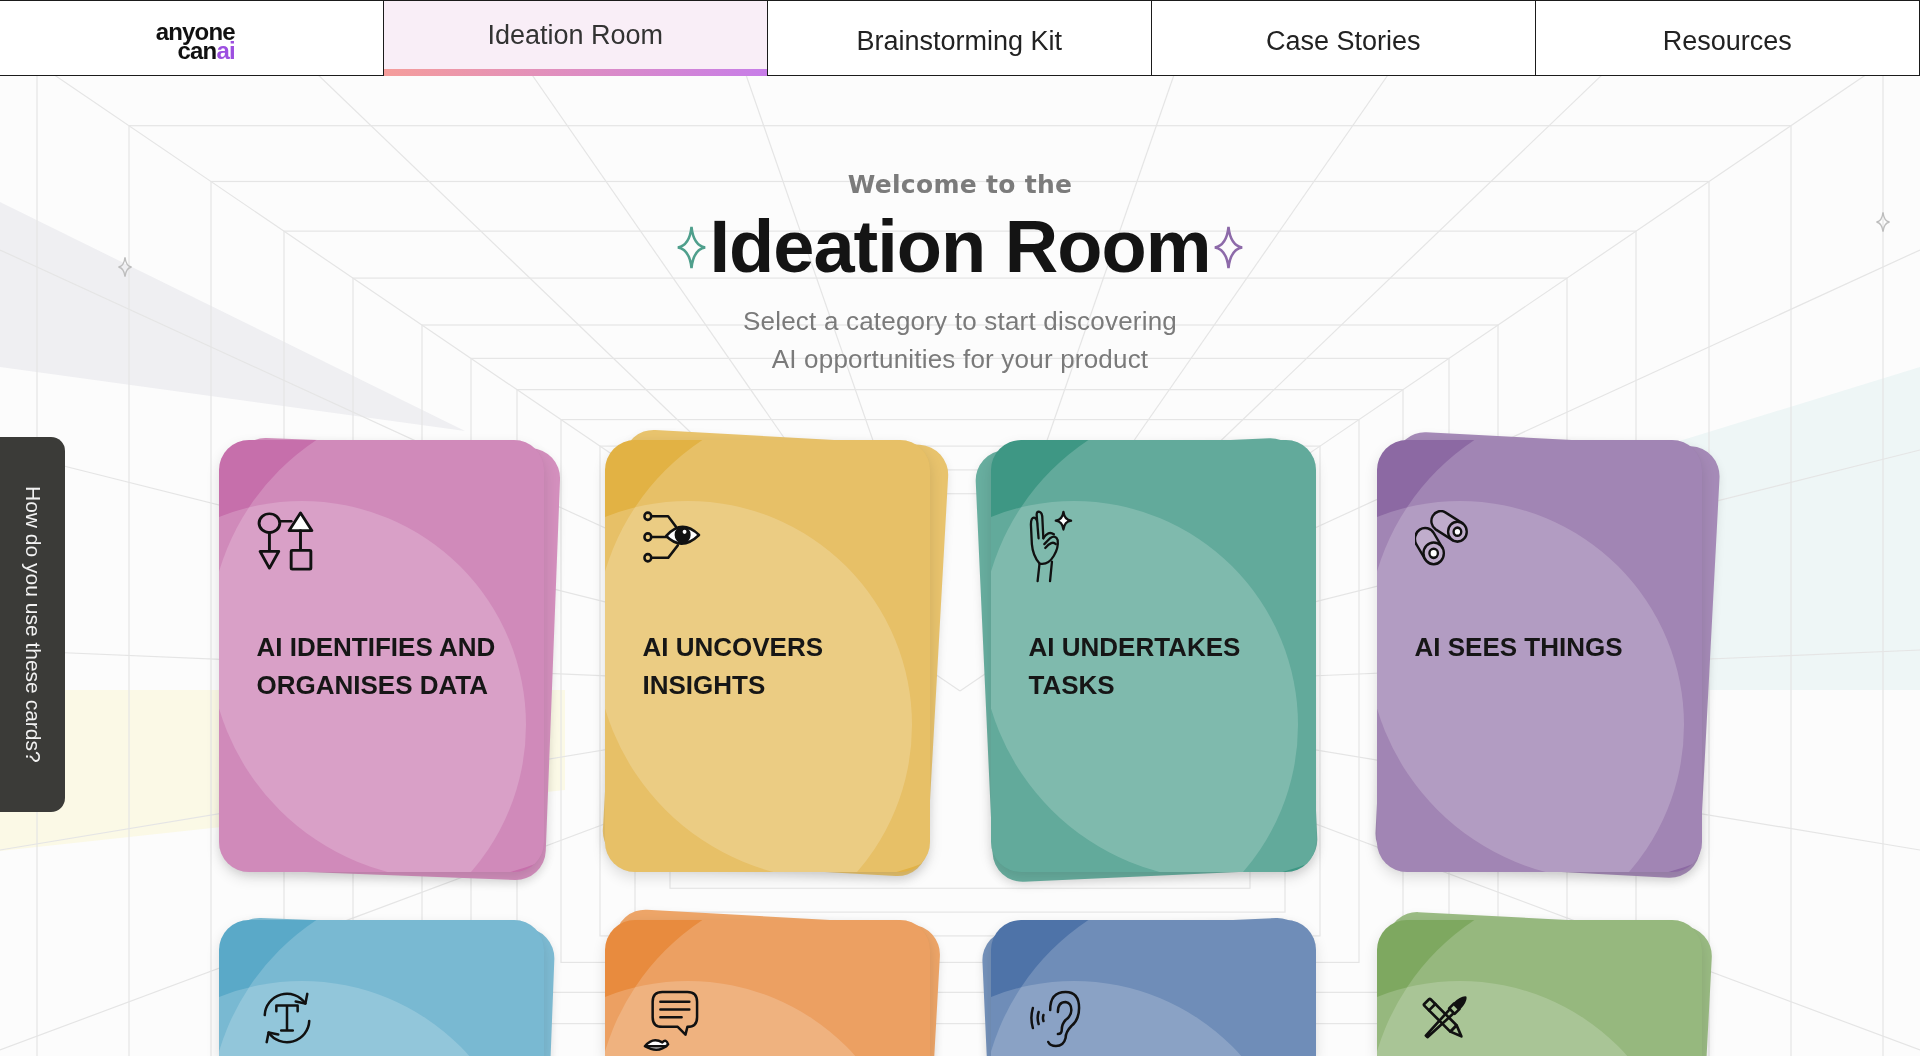 Image resolution: width=1920 pixels, height=1056 pixels. I want to click on speech-bubble-icon, so click(670, 1022).